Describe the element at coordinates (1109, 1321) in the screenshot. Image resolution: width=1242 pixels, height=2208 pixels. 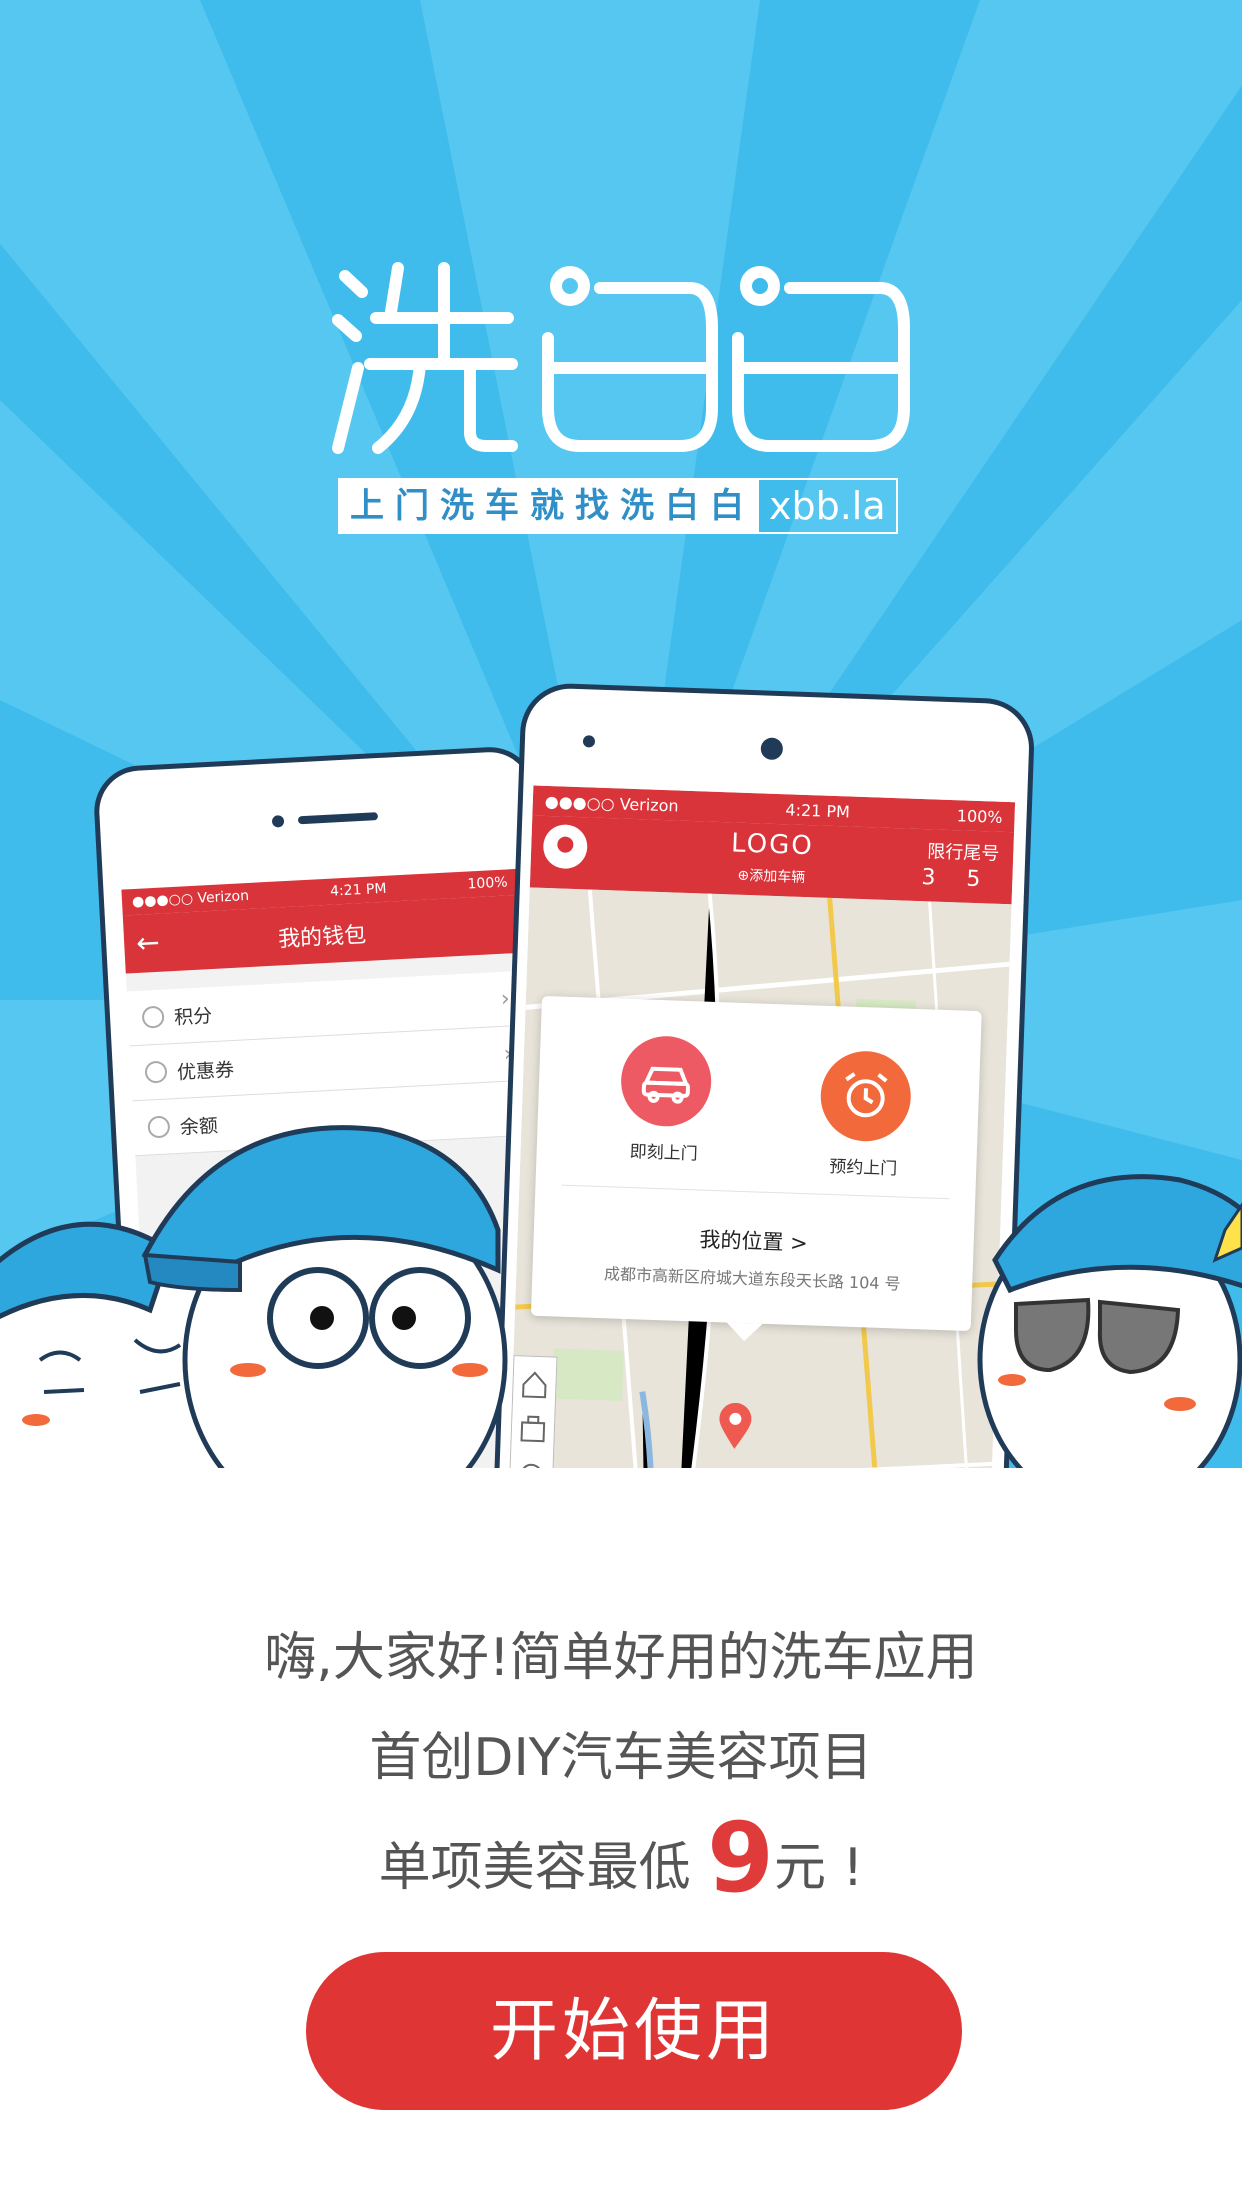
I see `sunglasses-mascot` at that location.